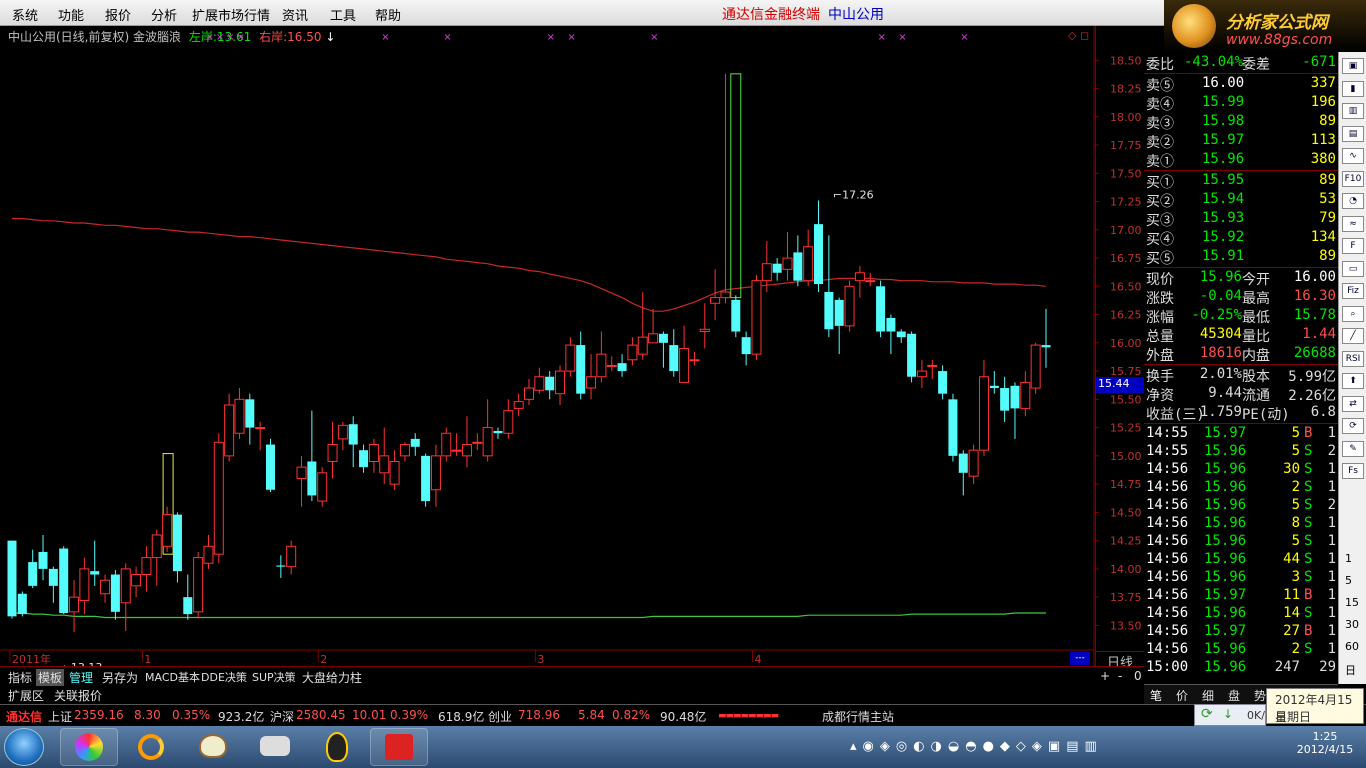 This screenshot has width=1366, height=768. Describe the element at coordinates (1353, 156) in the screenshot. I see `lines-icon: ∿` at that location.